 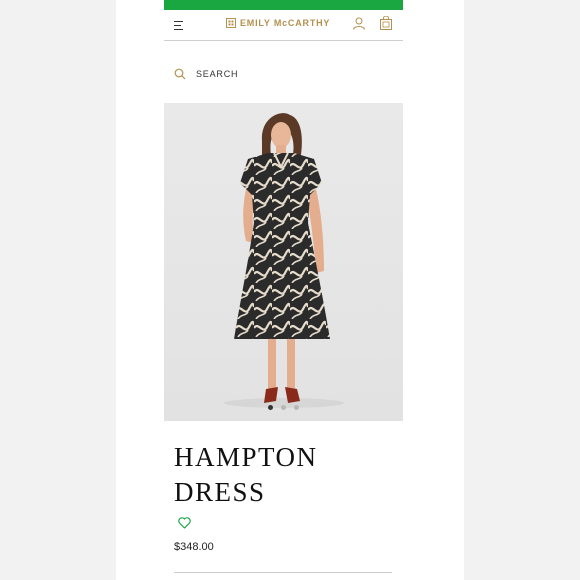 What do you see at coordinates (359, 23) in the screenshot?
I see `account-icon` at bounding box center [359, 23].